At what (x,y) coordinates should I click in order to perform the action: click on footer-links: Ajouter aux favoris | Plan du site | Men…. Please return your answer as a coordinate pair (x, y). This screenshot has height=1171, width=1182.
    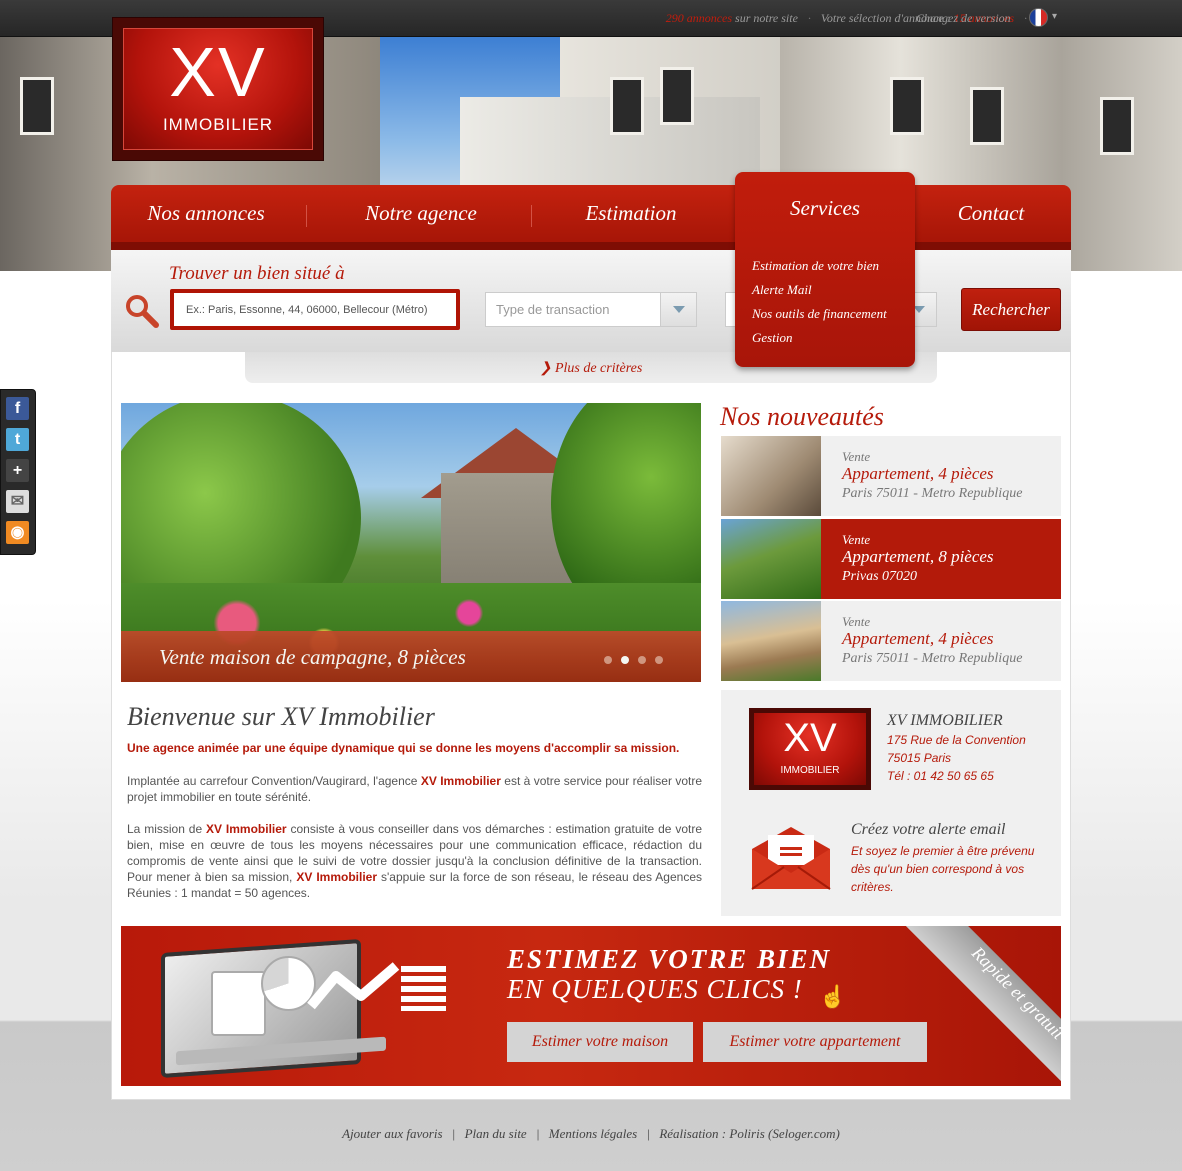
    Looking at the image, I should click on (591, 1134).